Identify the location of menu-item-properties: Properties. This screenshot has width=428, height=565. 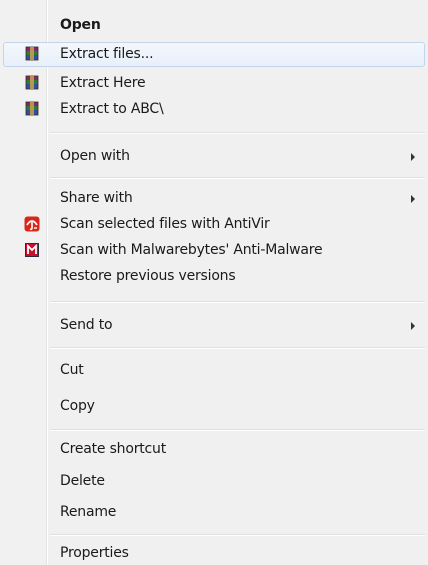
(214, 553).